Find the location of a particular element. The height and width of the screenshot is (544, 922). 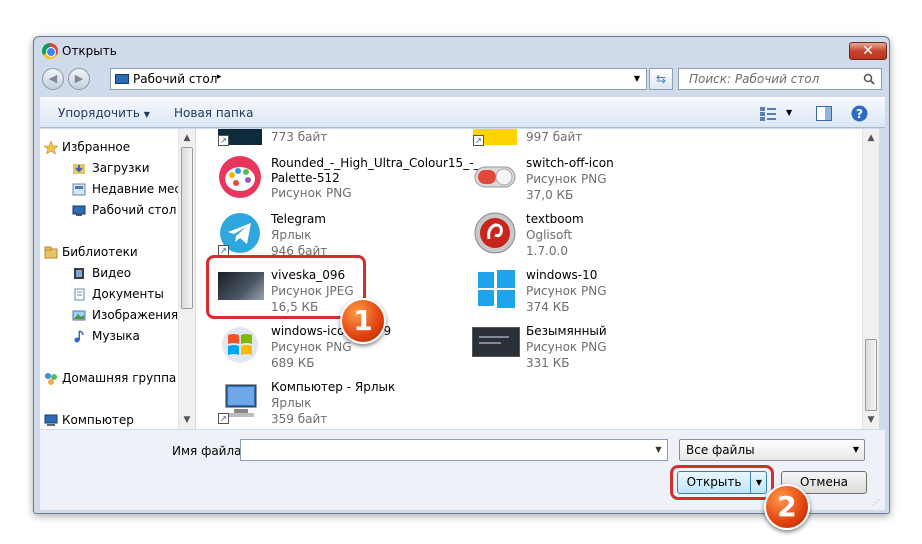

homegroup-icon is located at coordinates (51, 379).